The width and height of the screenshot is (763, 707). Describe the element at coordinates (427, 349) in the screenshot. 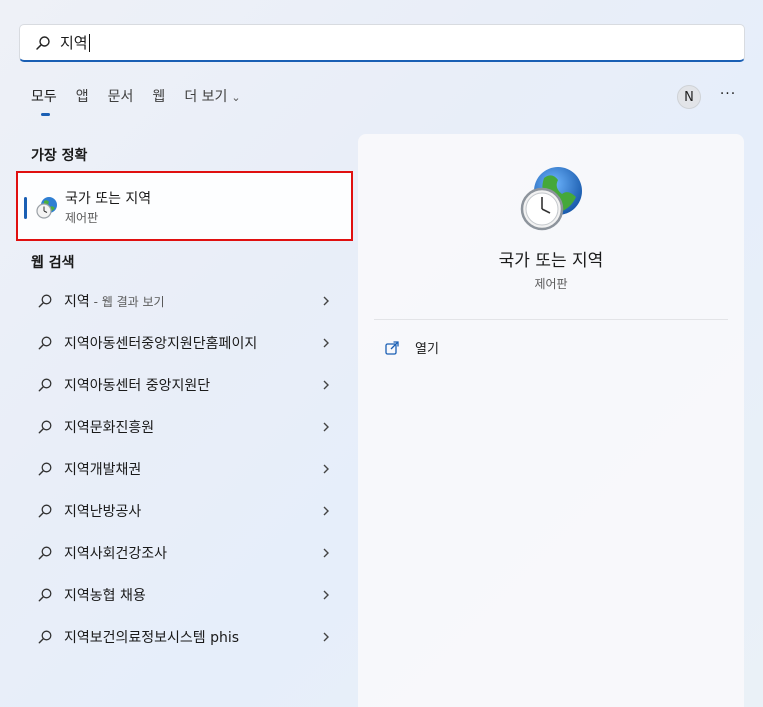

I see `open-action-label: 열기` at that location.